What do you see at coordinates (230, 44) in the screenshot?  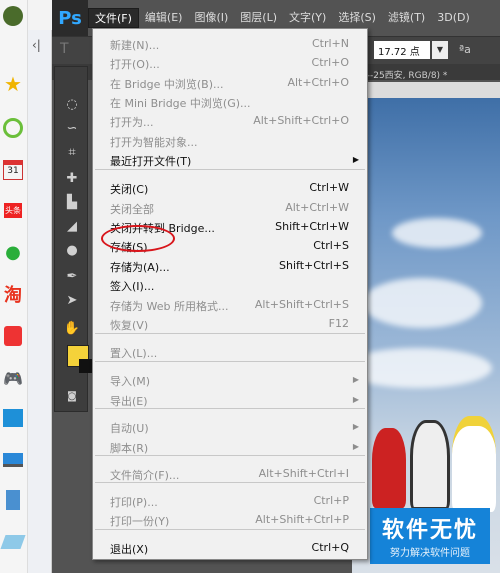 I see `menu-item-new: 新建(N)... Ctrl+N` at bounding box center [230, 44].